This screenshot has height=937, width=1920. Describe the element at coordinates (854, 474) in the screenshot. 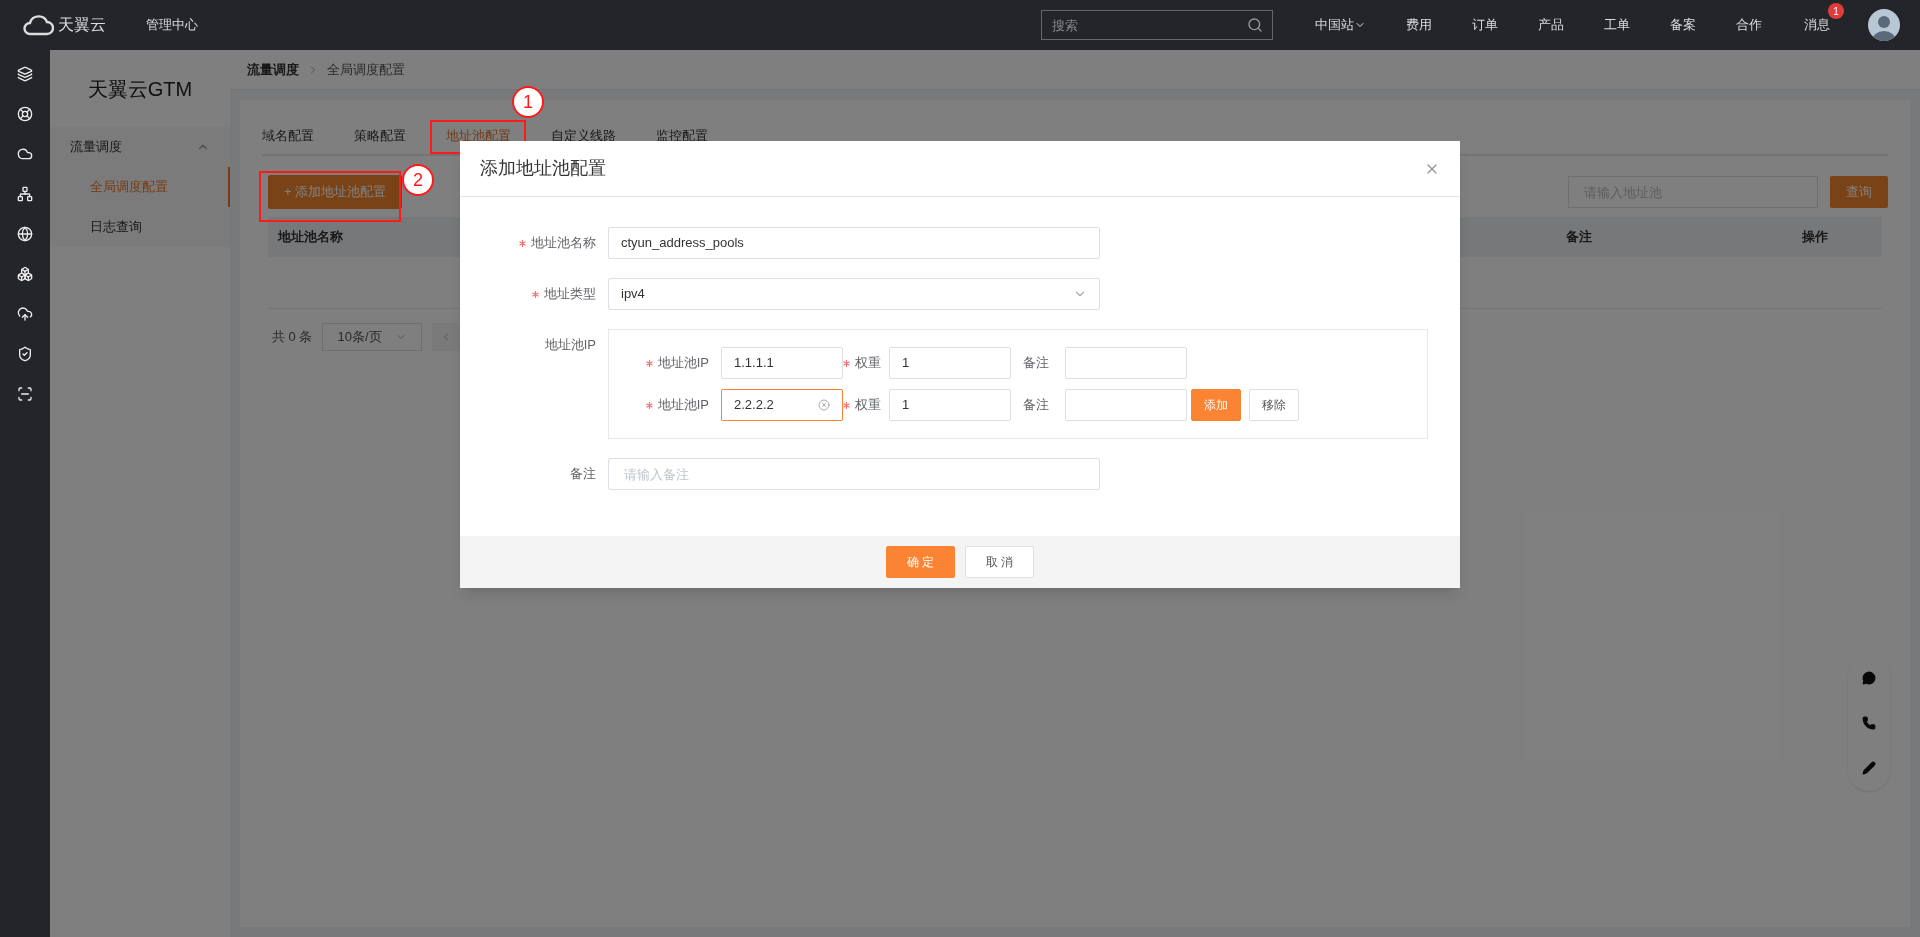

I see `remark-input: 请输入备注` at that location.